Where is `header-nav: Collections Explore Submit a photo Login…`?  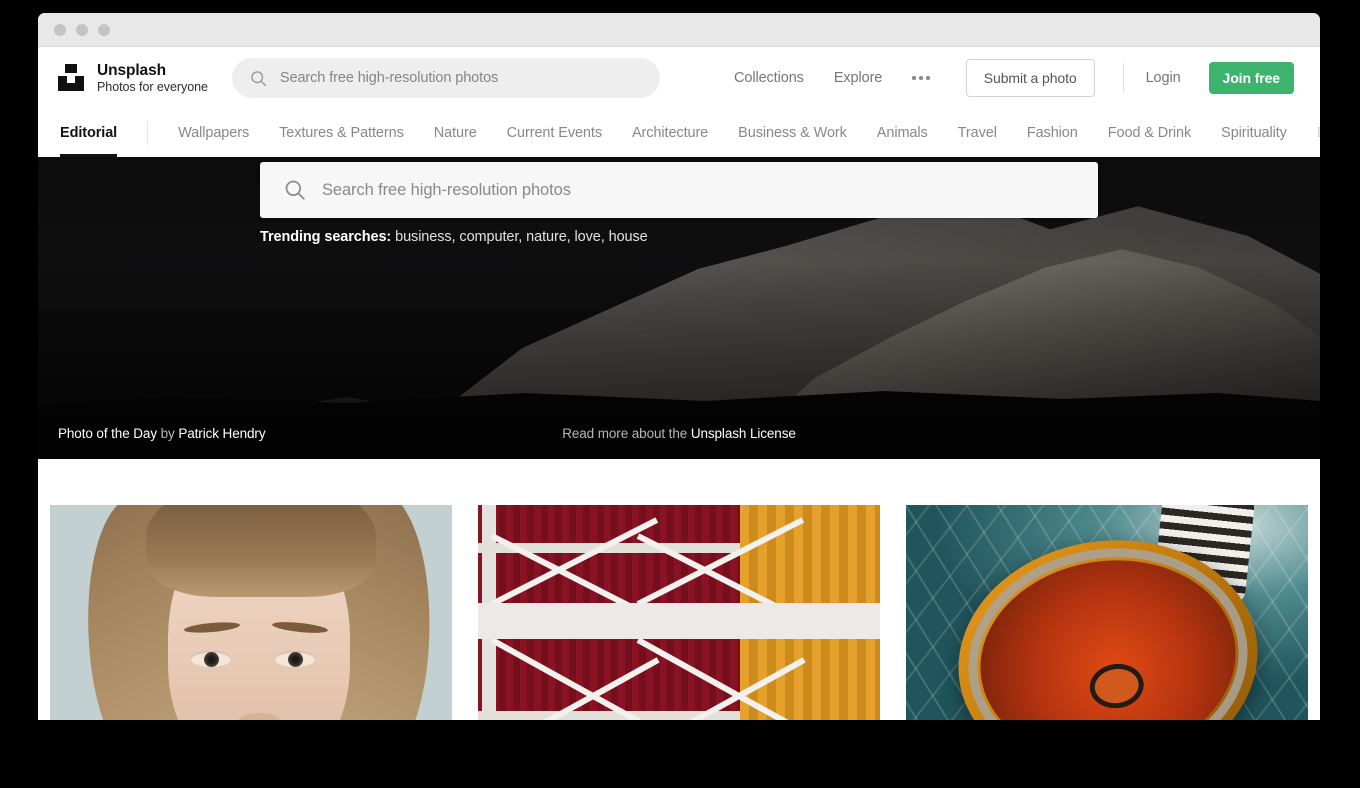
header-nav: Collections Explore Submit a photo Login… is located at coordinates (1014, 78).